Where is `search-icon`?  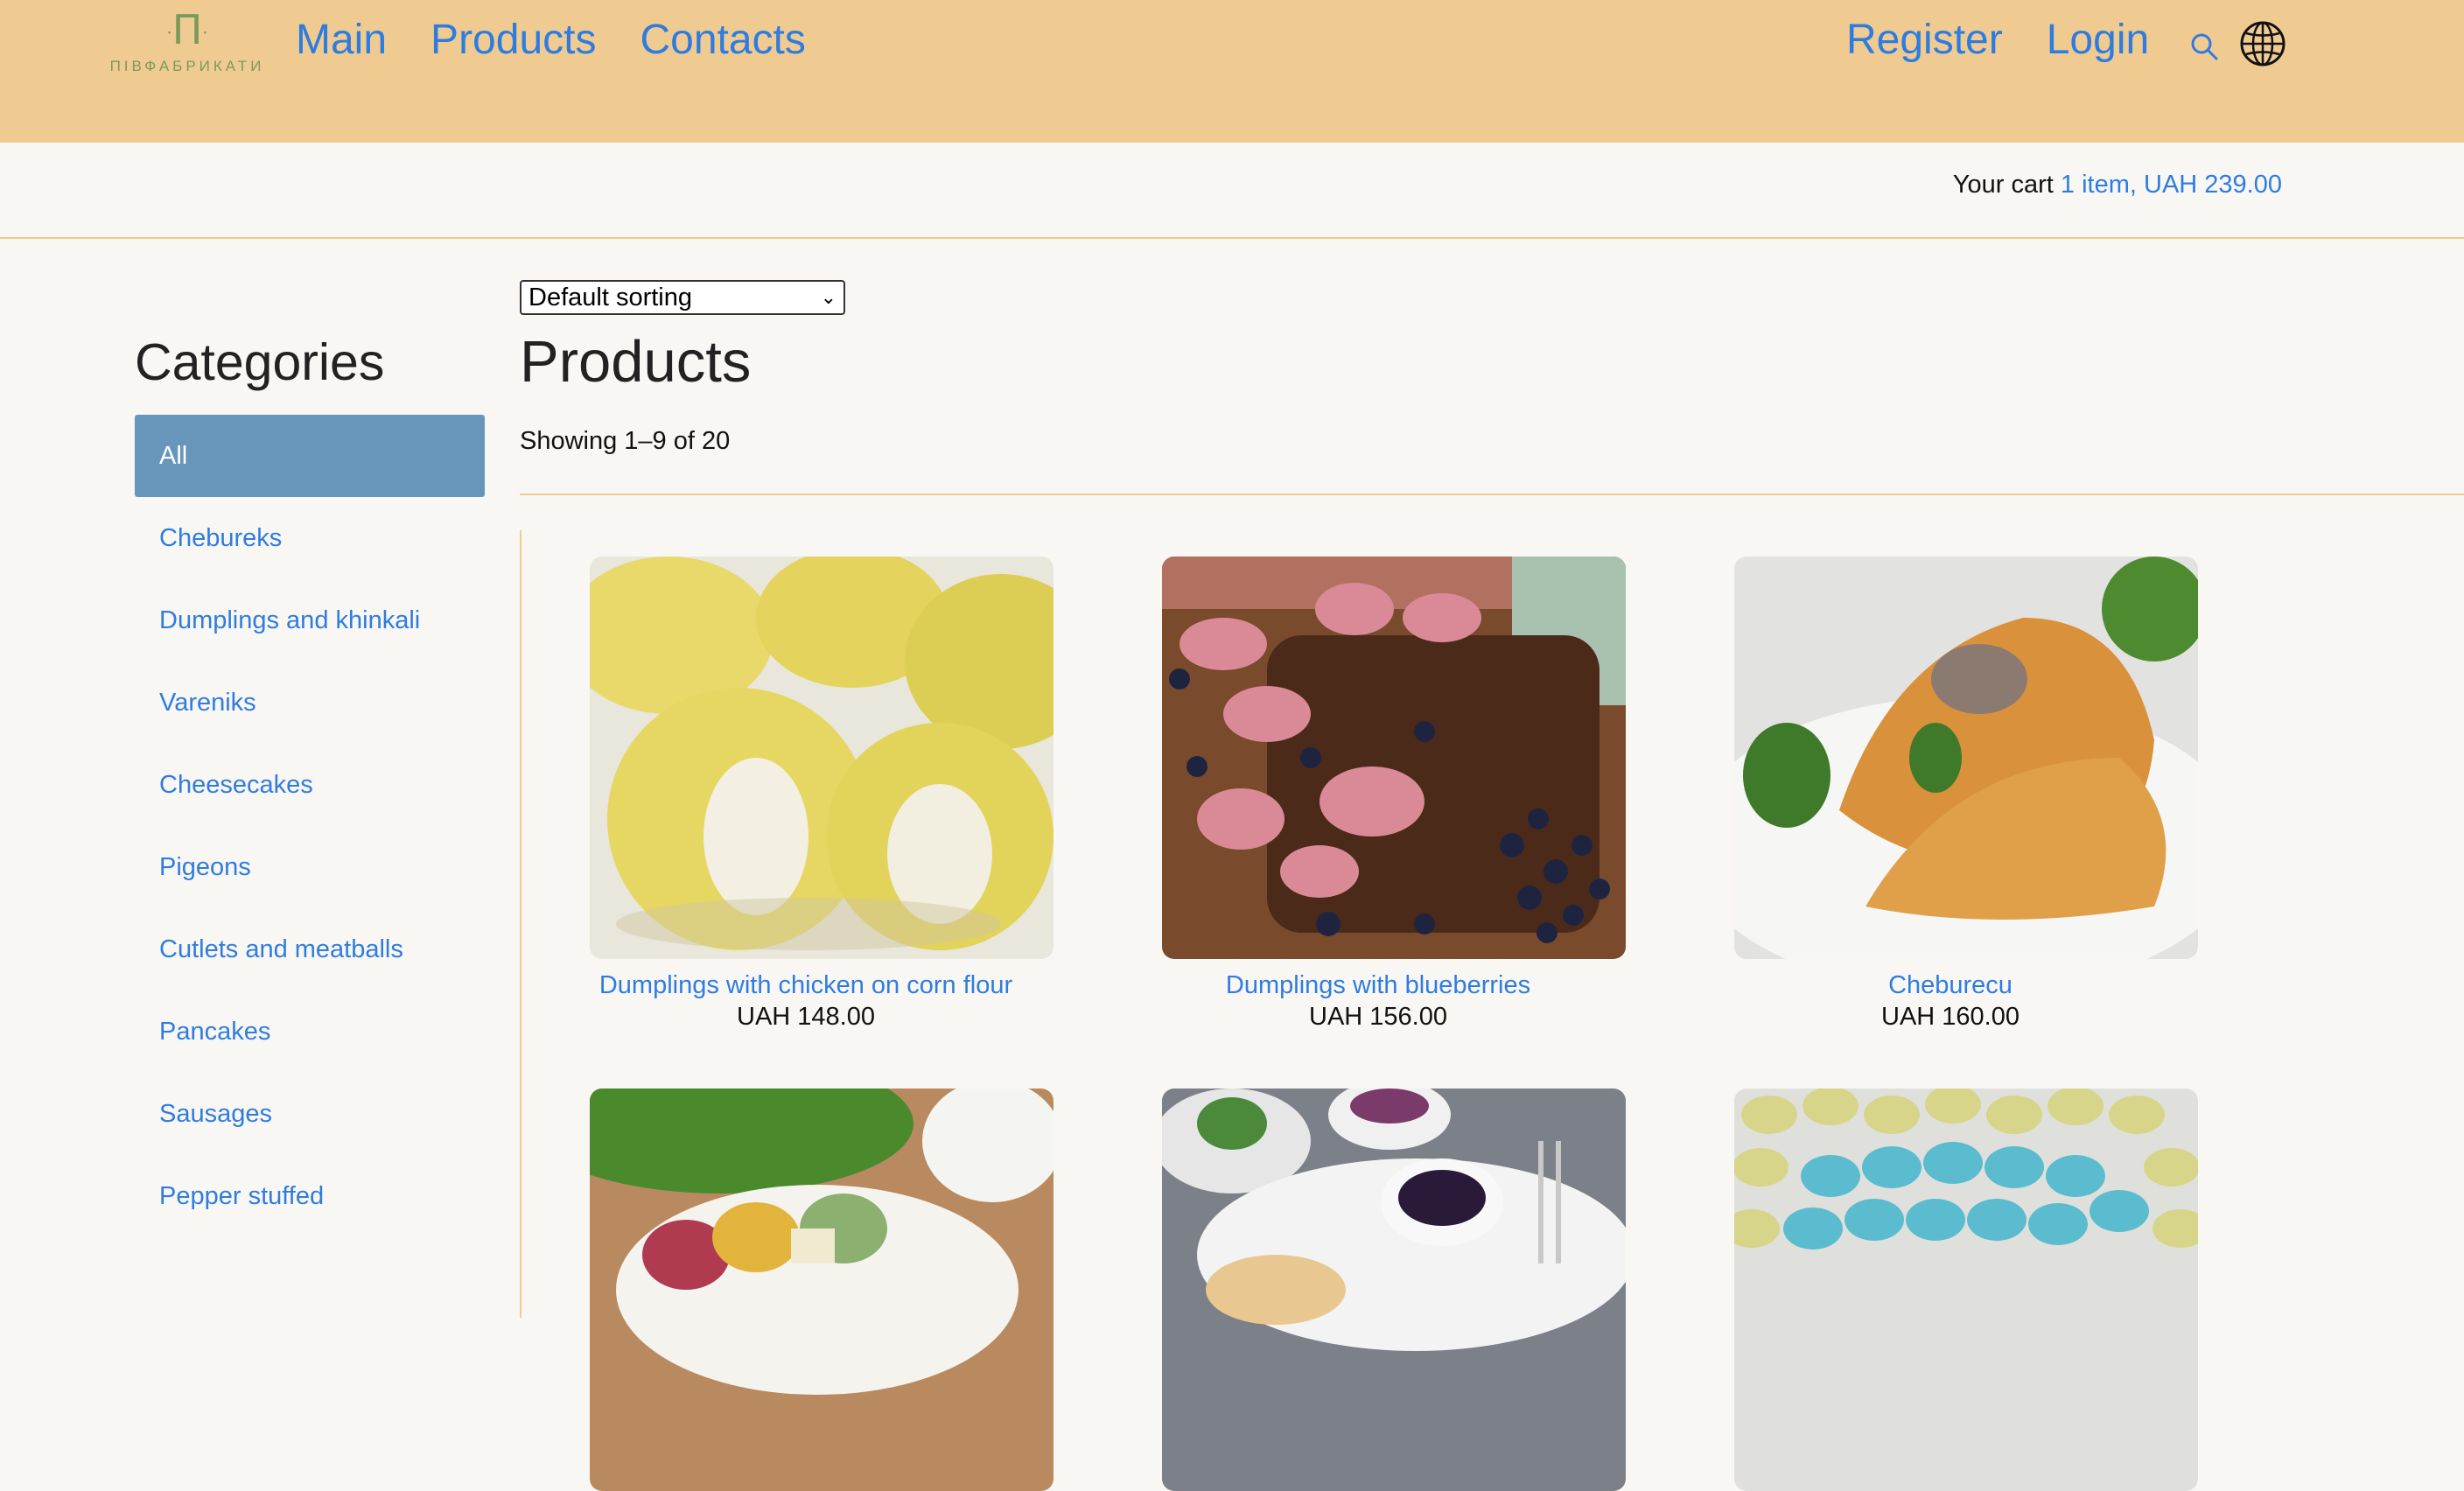 search-icon is located at coordinates (2205, 45).